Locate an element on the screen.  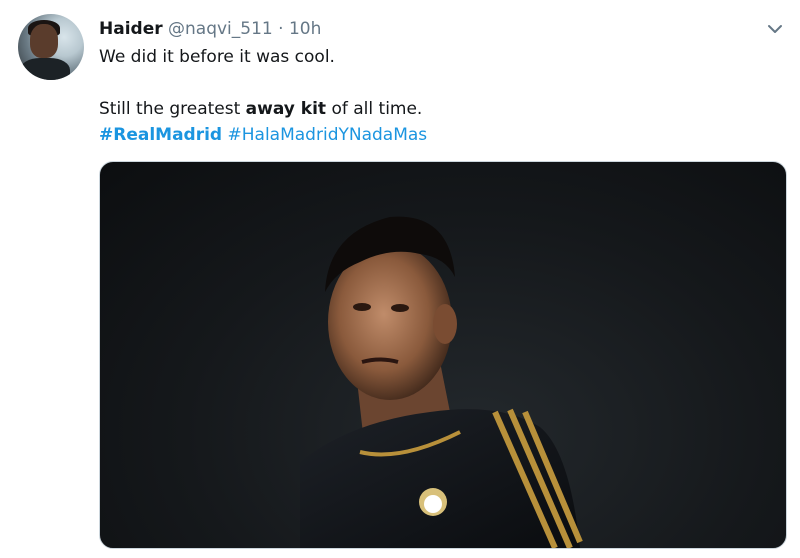
tweet-text-bold: away kit is located at coordinates (286, 109).